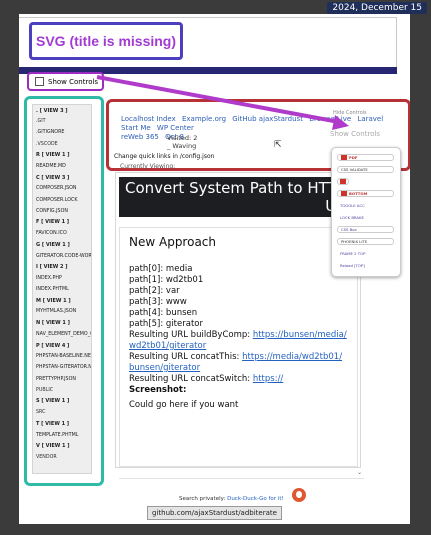 This screenshot has width=431, height=535. I want to click on link-github: GitHub ajaxStardust, so click(267, 119).